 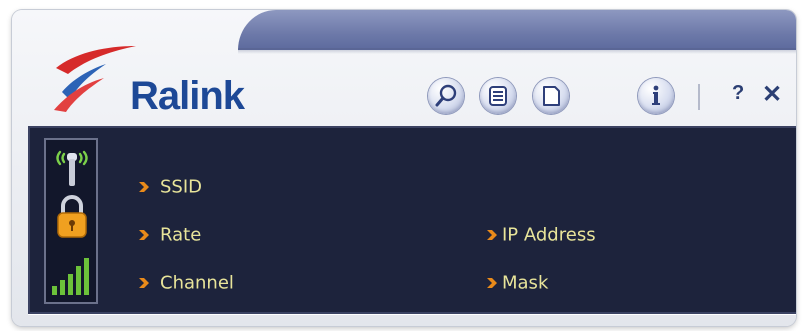 What do you see at coordinates (525, 283) in the screenshot?
I see `mask-label: Mask` at bounding box center [525, 283].